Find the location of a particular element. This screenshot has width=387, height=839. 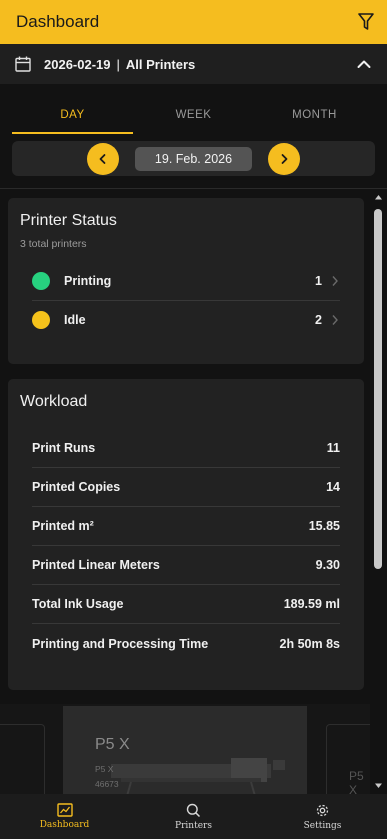

printer-status-title: Printer Status is located at coordinates (68, 220).